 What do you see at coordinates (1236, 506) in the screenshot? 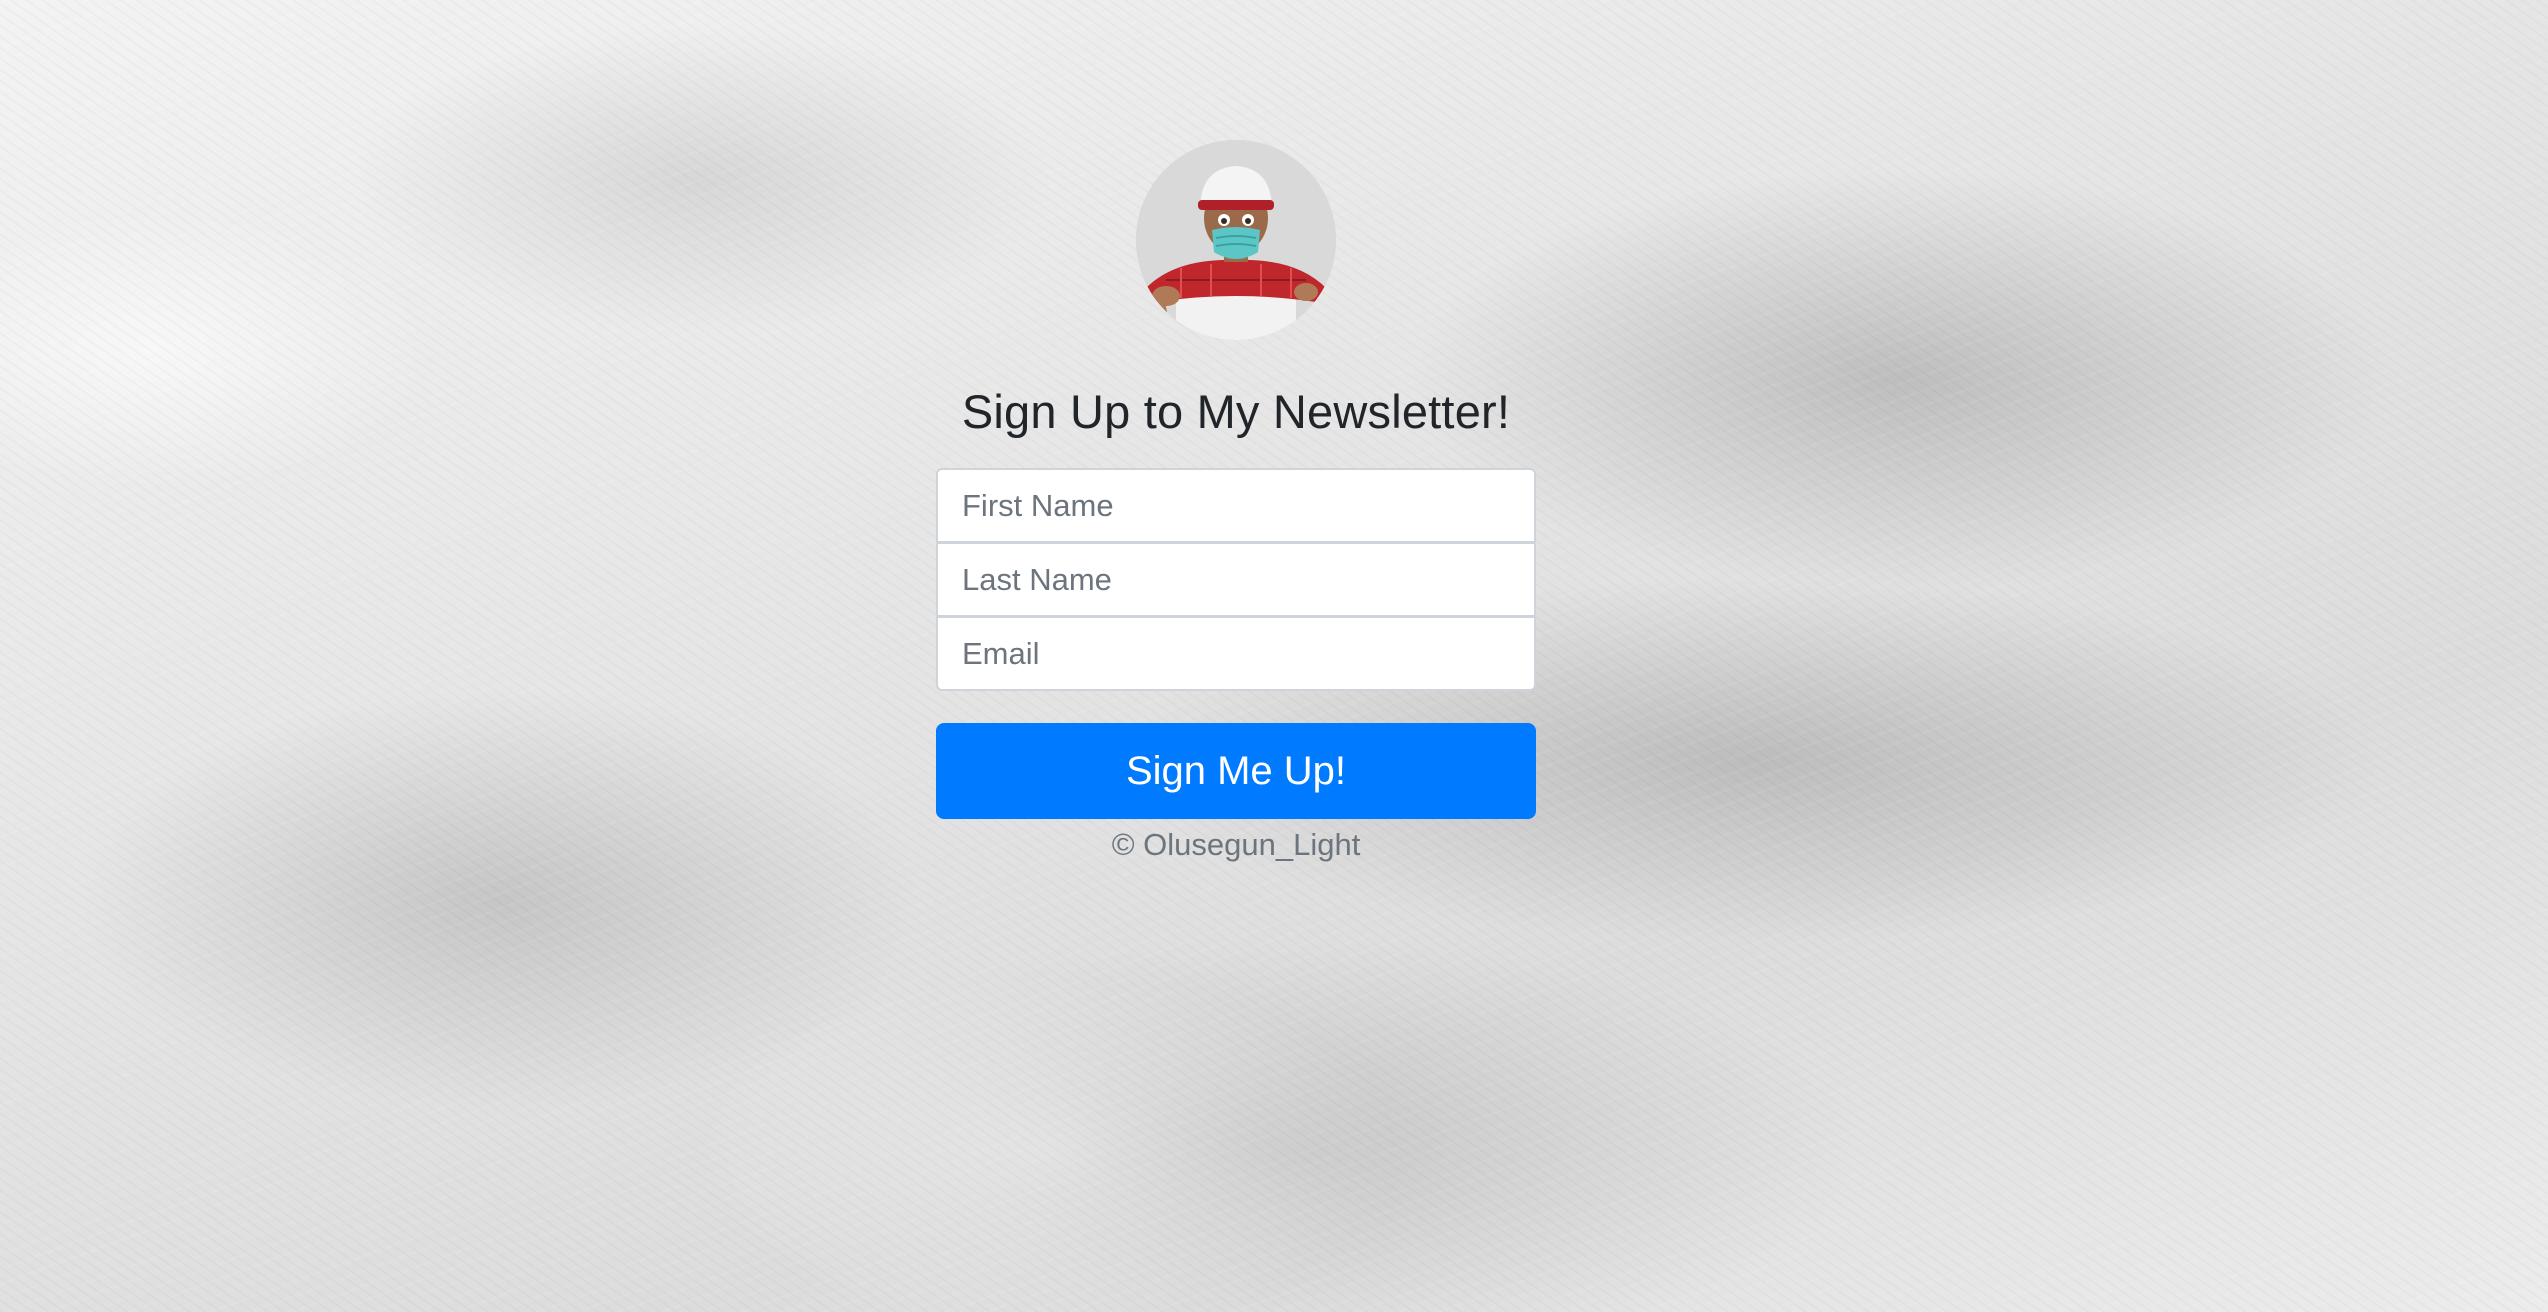
I see `first-name-input` at bounding box center [1236, 506].